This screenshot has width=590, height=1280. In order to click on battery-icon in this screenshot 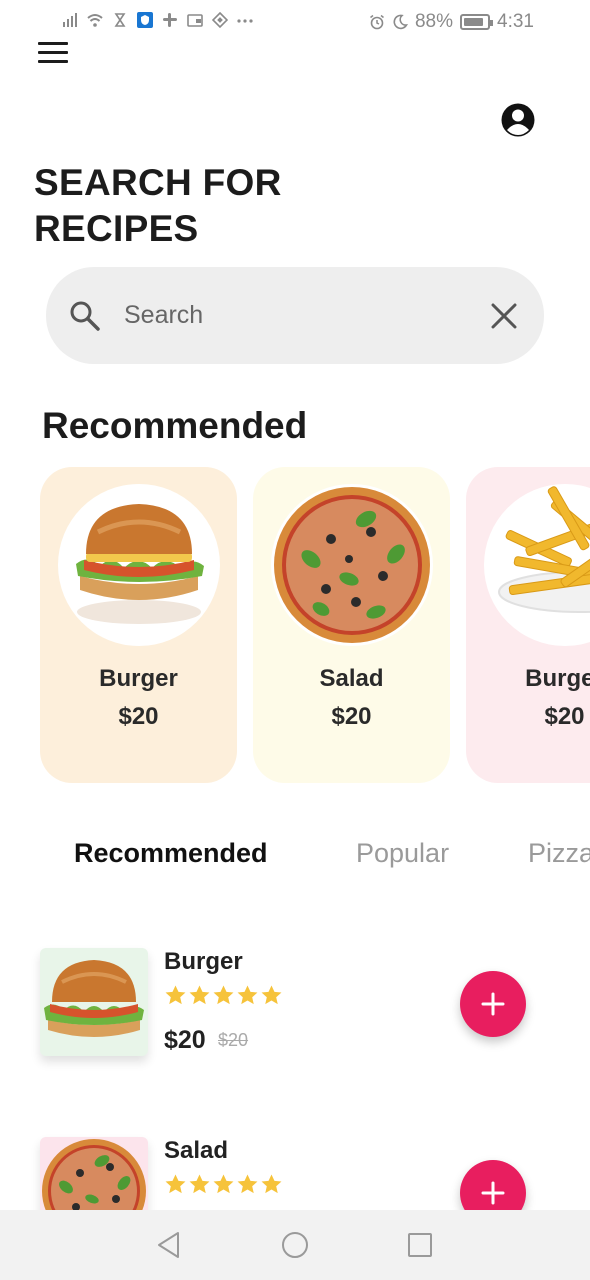, I will do `click(477, 22)`.